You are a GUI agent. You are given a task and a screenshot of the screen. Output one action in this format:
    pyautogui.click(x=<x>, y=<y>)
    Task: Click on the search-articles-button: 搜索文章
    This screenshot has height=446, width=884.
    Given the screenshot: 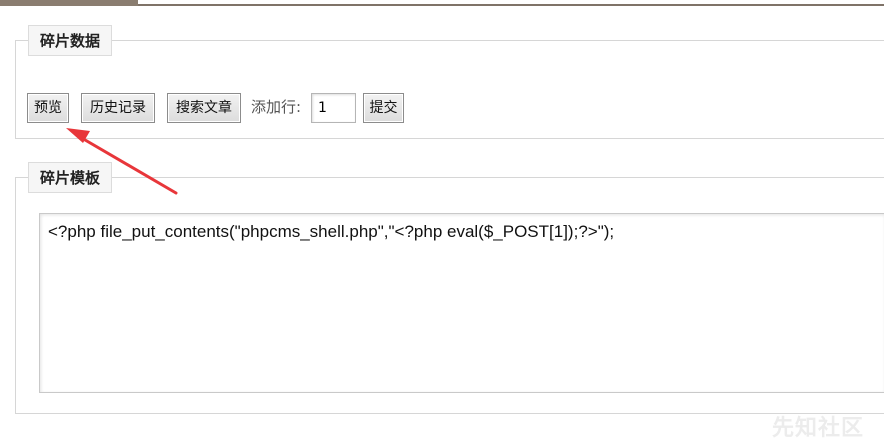 What is the action you would take?
    pyautogui.click(x=204, y=108)
    